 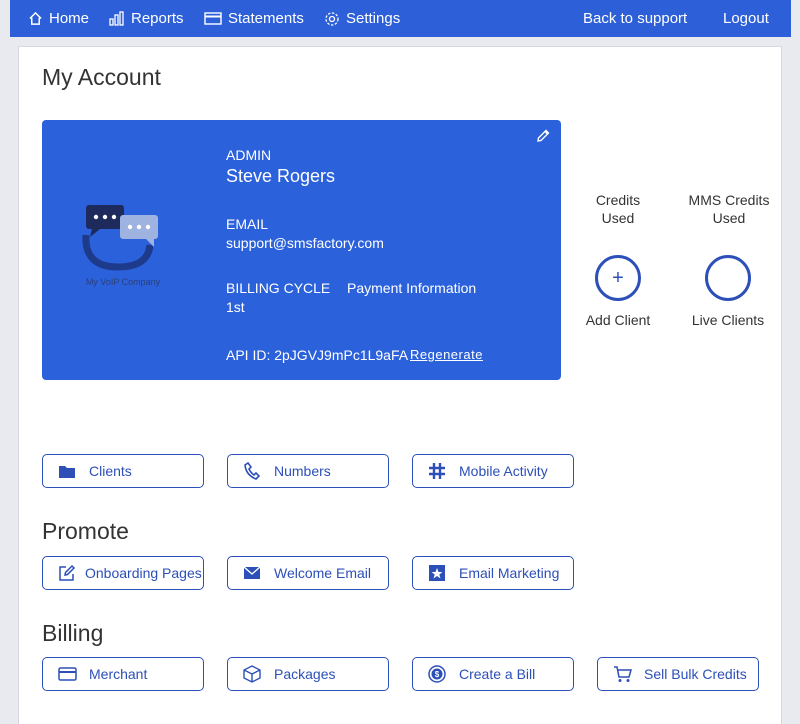 I want to click on numbers-button-label: Numbers, so click(x=302, y=471).